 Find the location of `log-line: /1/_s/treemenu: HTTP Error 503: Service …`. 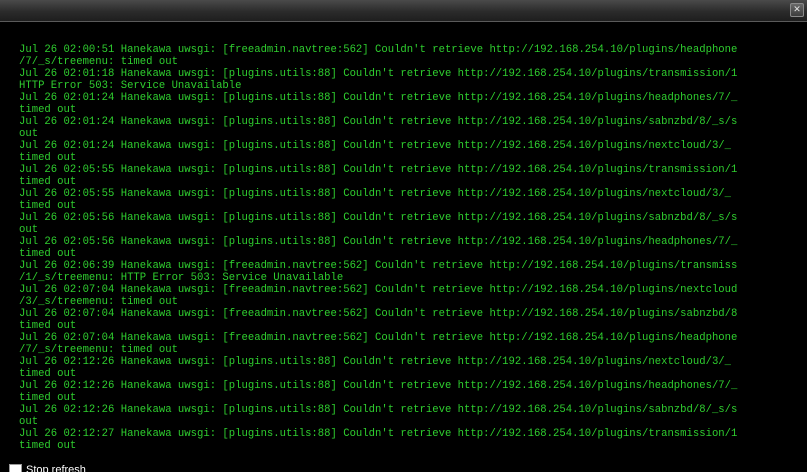

log-line: /1/_s/treemenu: HTTP Error 503: Service … is located at coordinates (181, 278).